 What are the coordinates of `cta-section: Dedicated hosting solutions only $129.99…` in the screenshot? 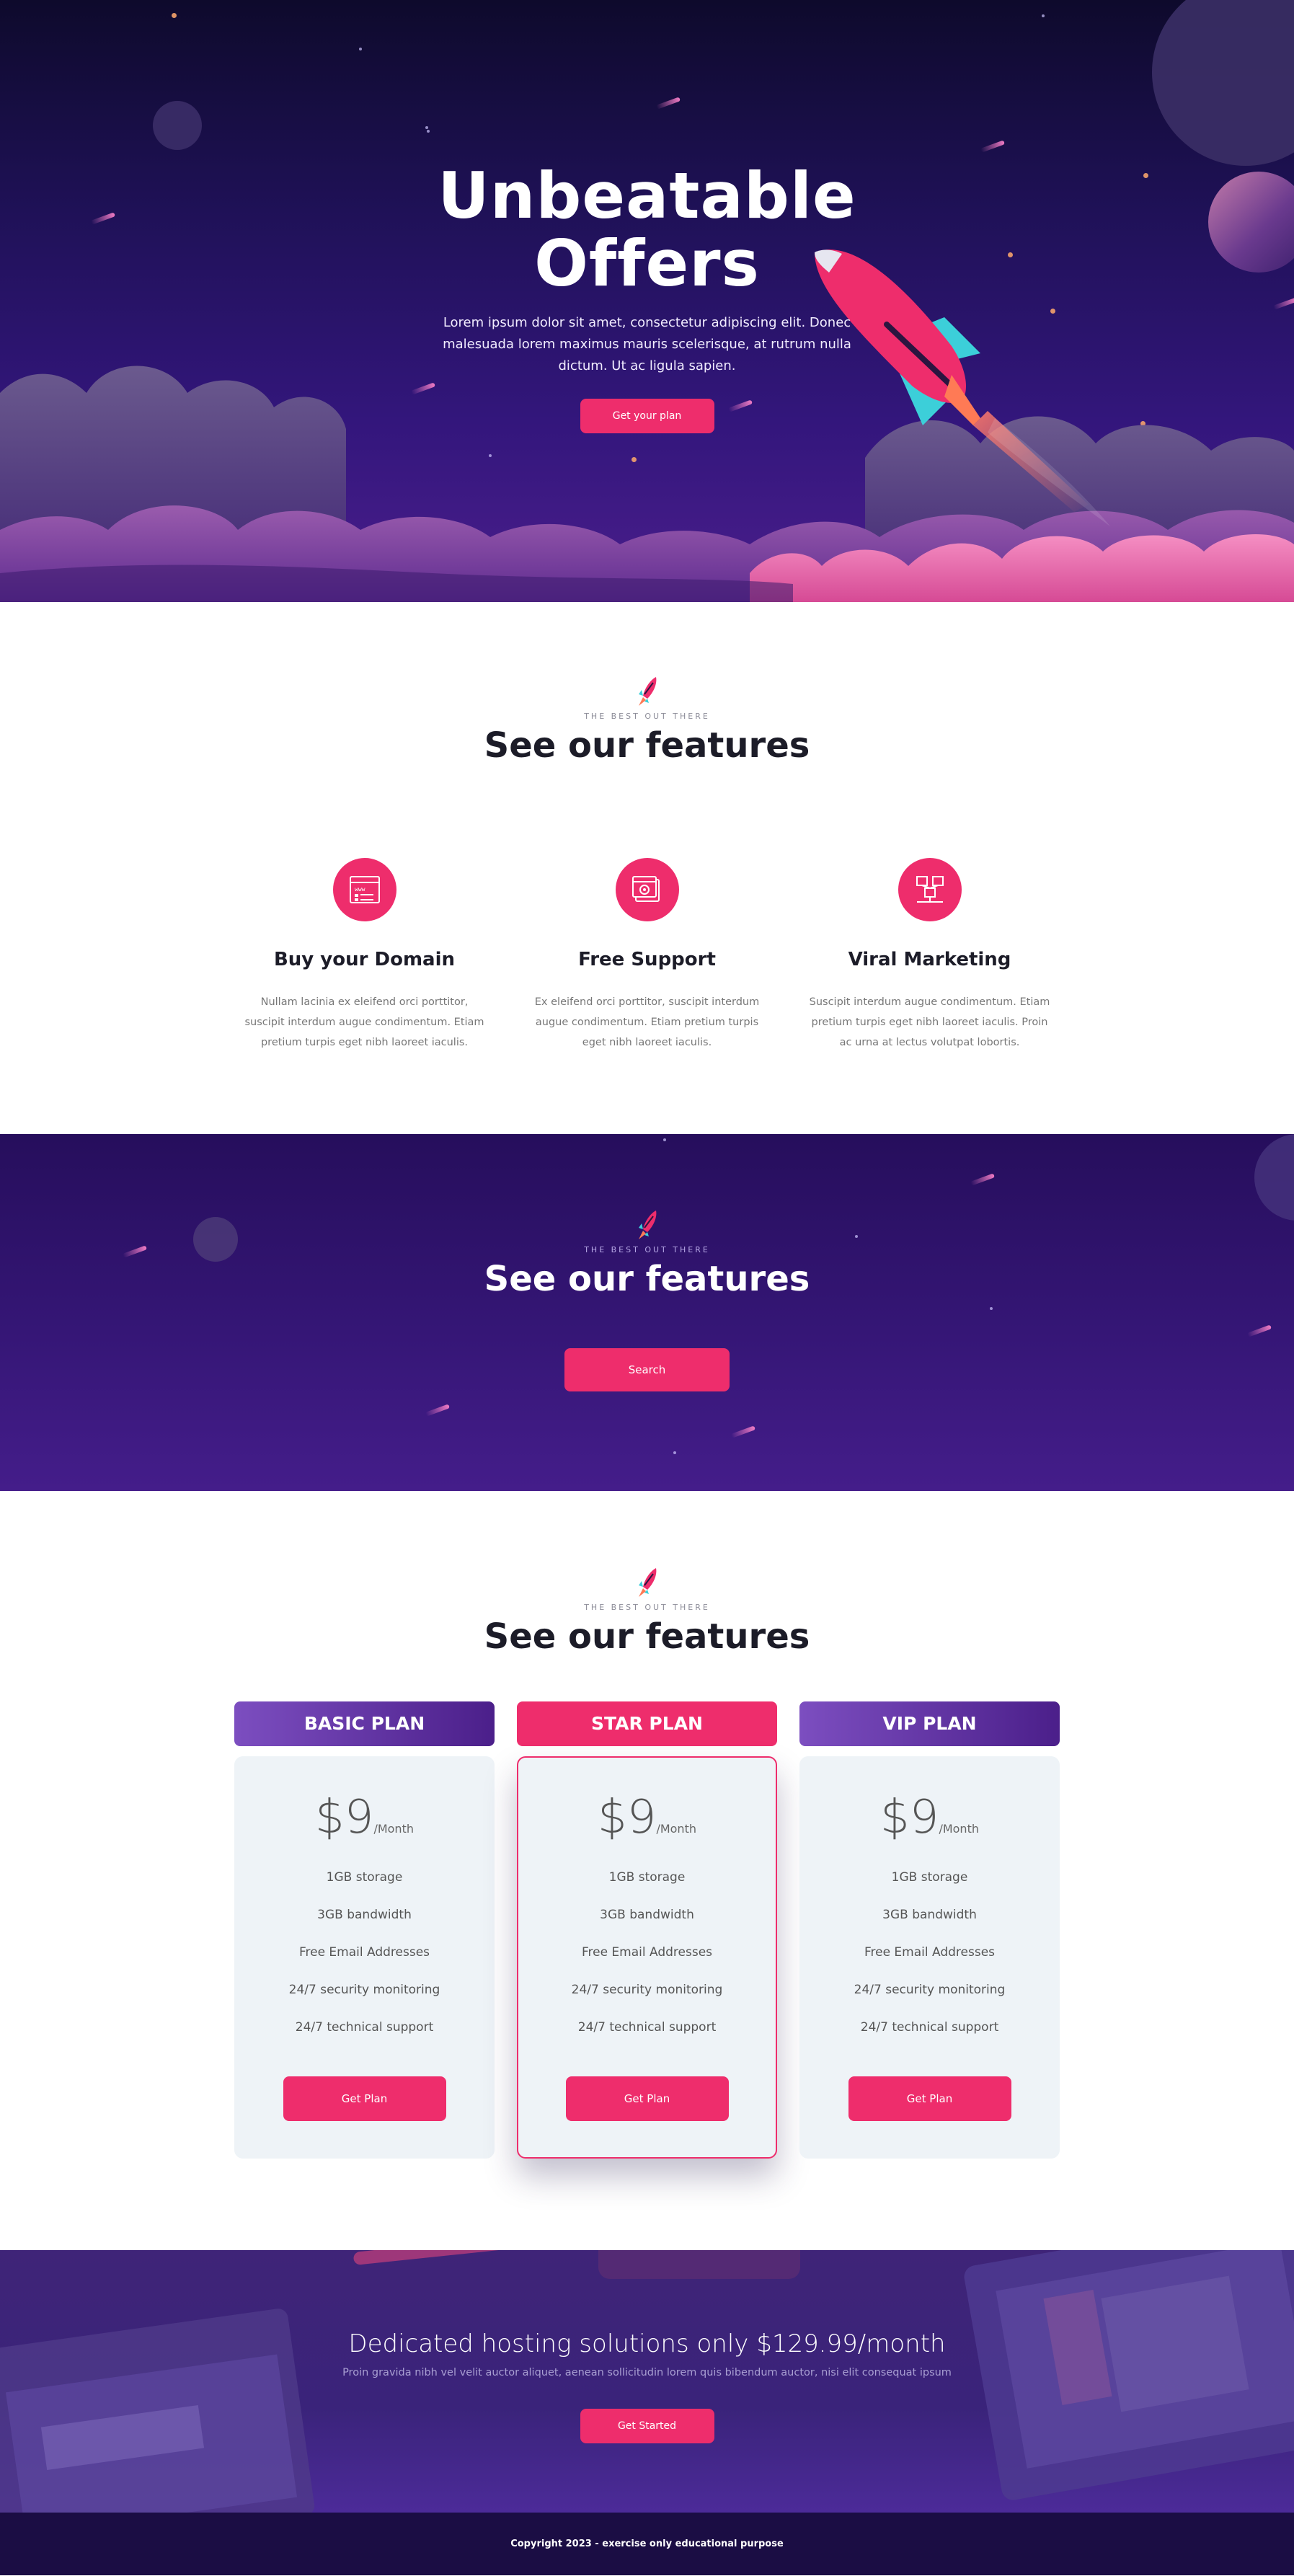 It's located at (647, 2381).